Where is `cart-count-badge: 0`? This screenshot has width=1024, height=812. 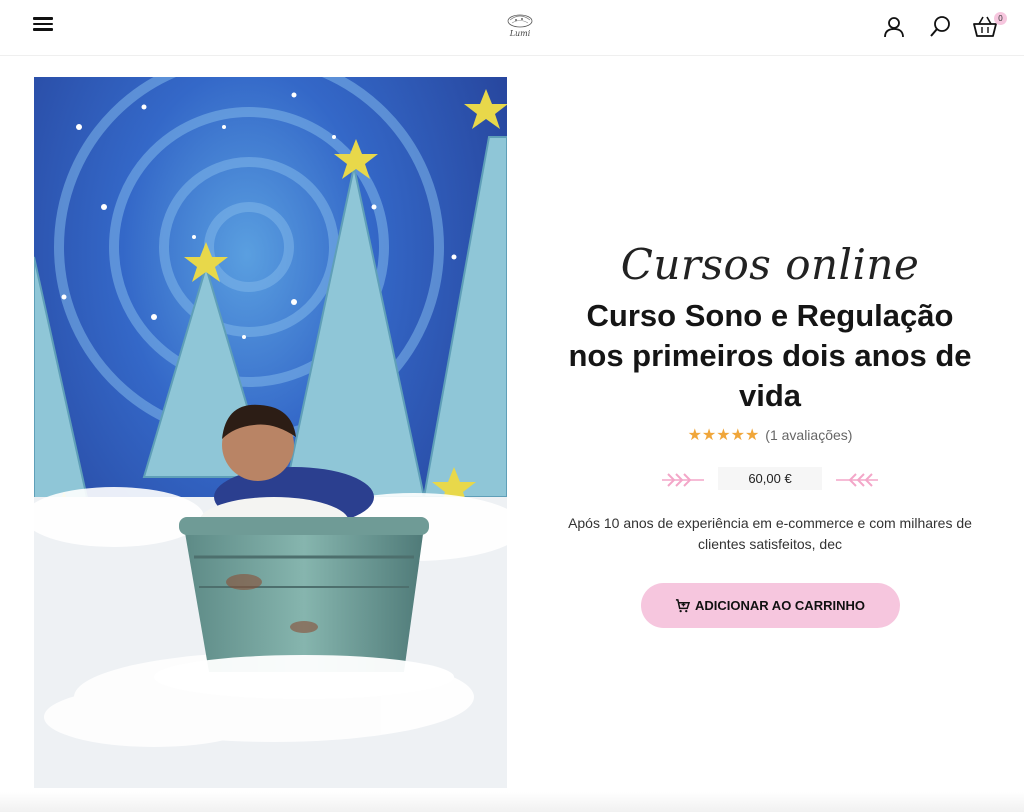 cart-count-badge: 0 is located at coordinates (1000, 18).